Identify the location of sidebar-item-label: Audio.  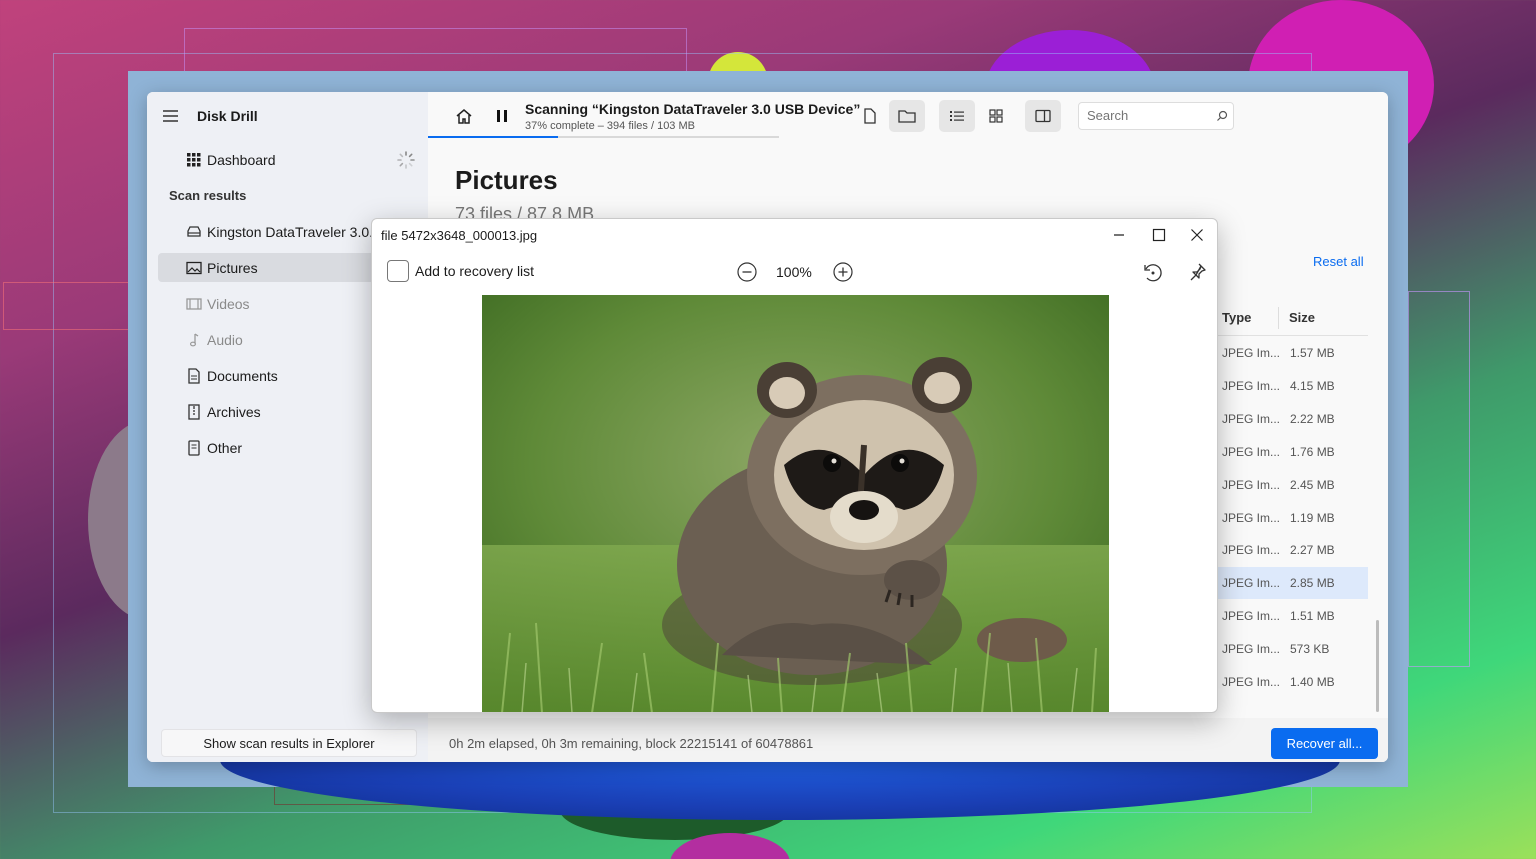
(225, 339).